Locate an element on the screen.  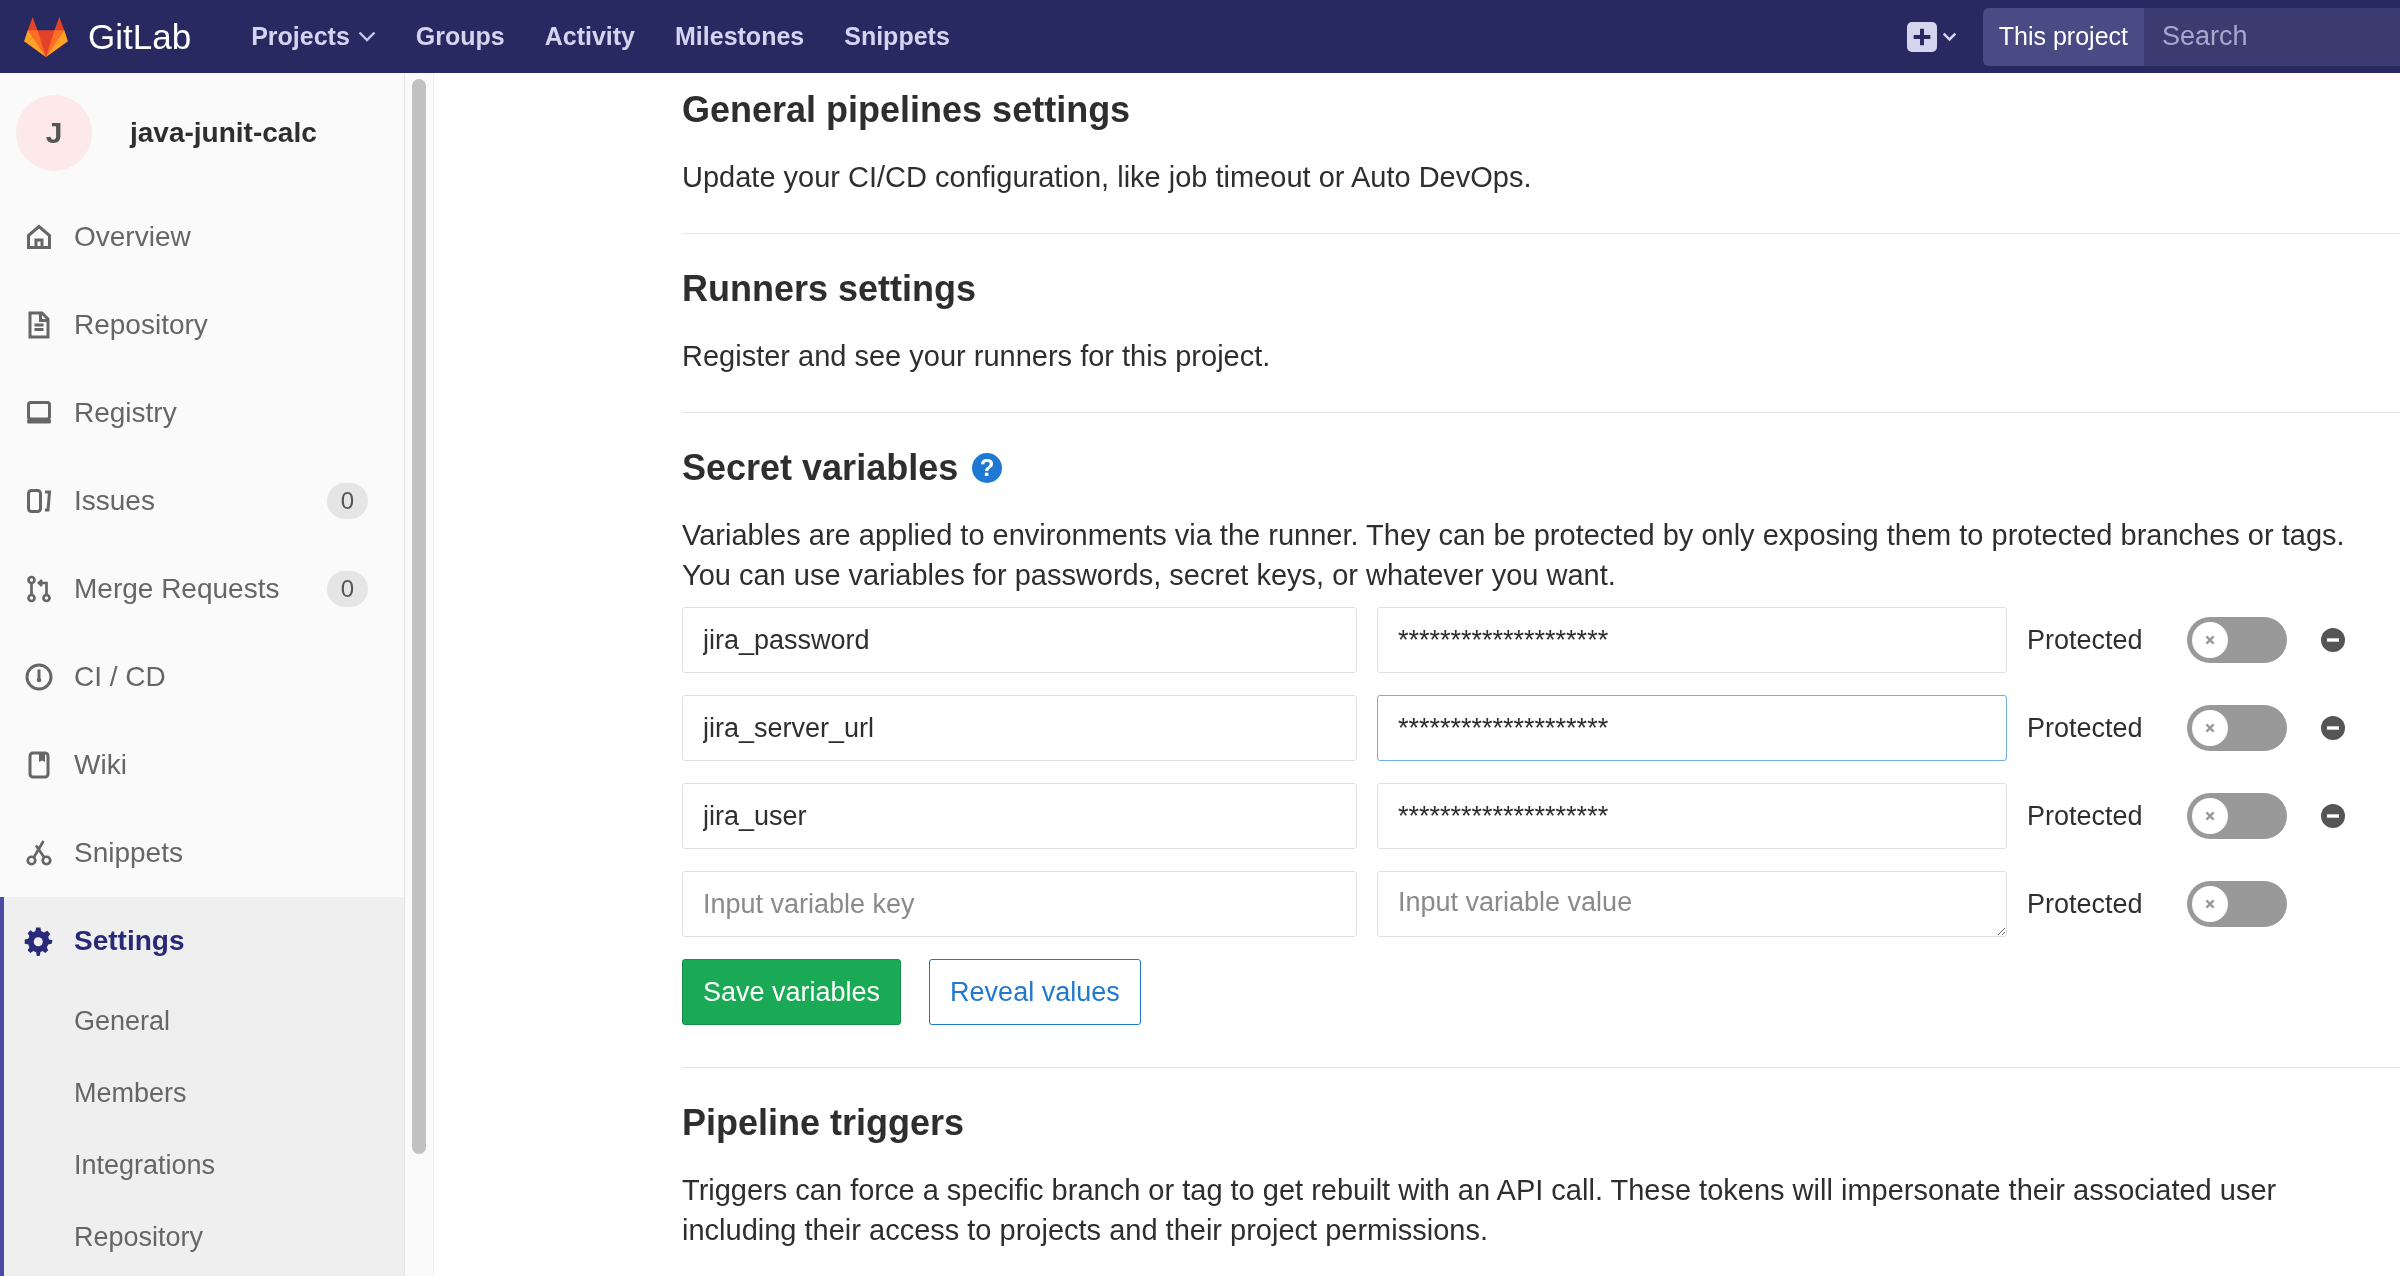
nav-link: Snippets is located at coordinates (897, 36).